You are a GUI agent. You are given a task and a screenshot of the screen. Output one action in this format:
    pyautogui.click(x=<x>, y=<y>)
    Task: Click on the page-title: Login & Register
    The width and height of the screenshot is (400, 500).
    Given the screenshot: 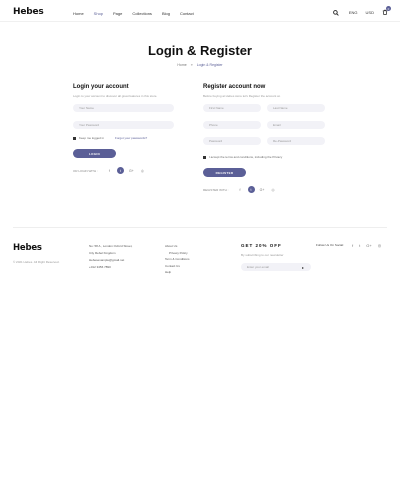 What is the action you would take?
    pyautogui.click(x=199, y=50)
    